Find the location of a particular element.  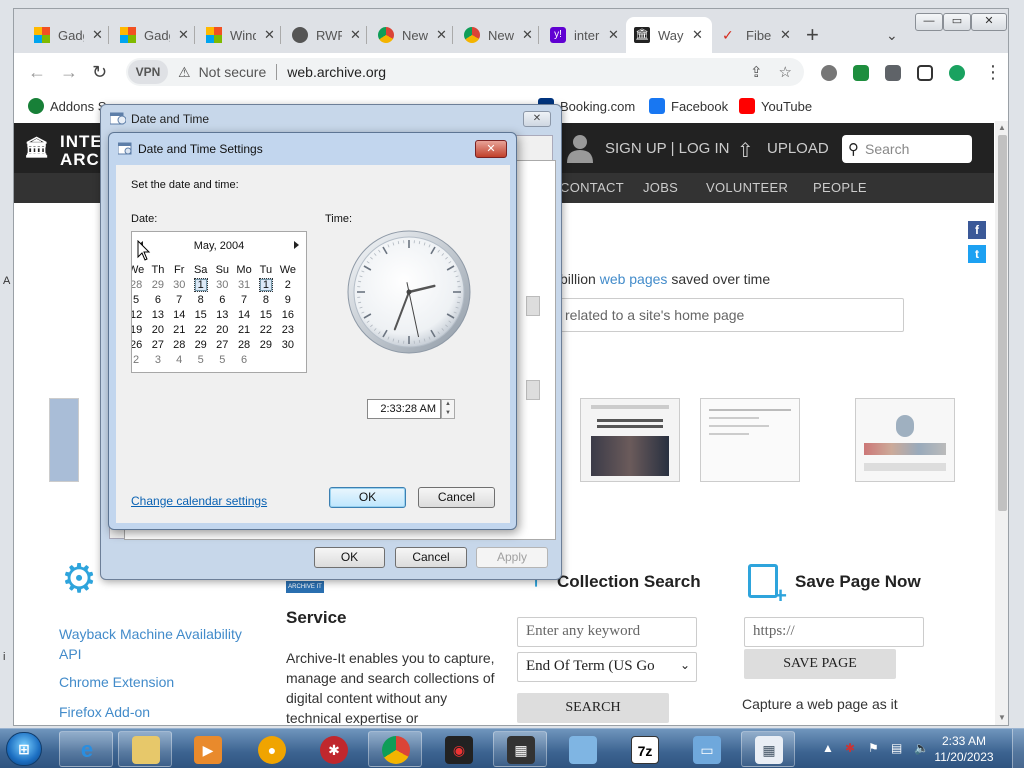

side-panel-icon is located at coordinates (925, 73).